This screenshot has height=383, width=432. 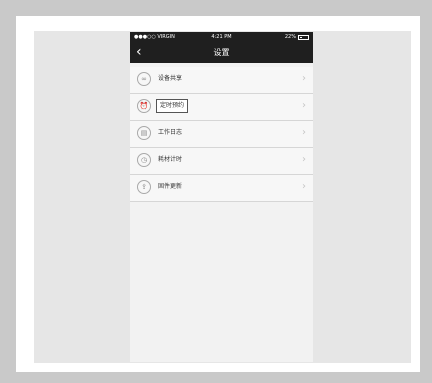 What do you see at coordinates (221, 188) in the screenshot?
I see `menu-item-firmware-update: ⇪ 固件更新 ›` at bounding box center [221, 188].